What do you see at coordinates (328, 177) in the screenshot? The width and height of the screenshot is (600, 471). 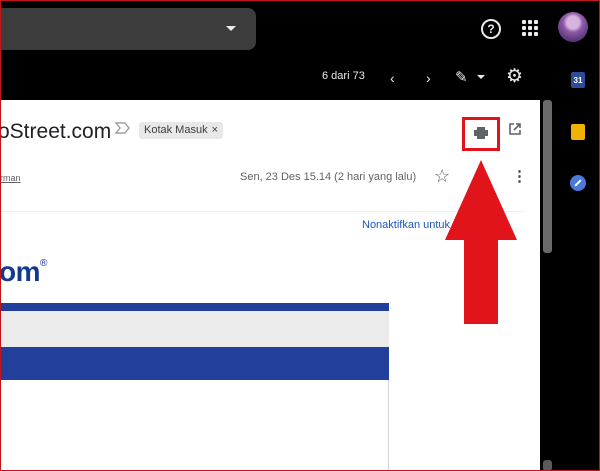 I see `email-date: Sen, 23 Des 15.14 (2 hari yang lalu)` at bounding box center [328, 177].